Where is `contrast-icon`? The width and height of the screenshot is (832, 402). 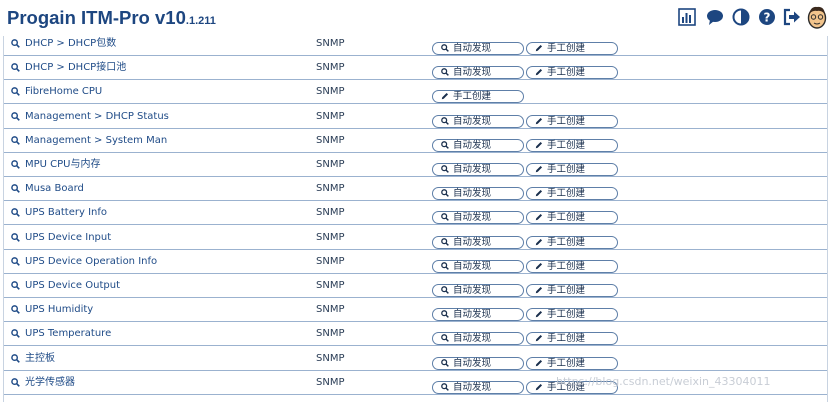 contrast-icon is located at coordinates (741, 17).